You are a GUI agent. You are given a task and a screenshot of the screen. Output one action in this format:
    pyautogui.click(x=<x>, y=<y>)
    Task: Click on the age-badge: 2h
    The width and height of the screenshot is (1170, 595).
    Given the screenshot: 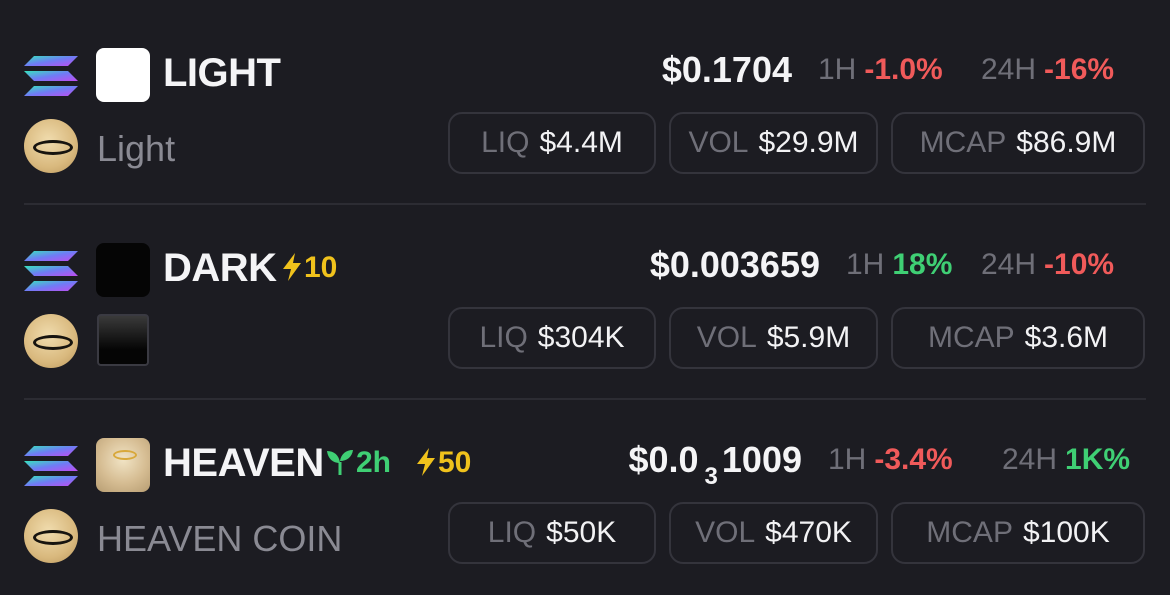 What is the action you would take?
    pyautogui.click(x=358, y=463)
    